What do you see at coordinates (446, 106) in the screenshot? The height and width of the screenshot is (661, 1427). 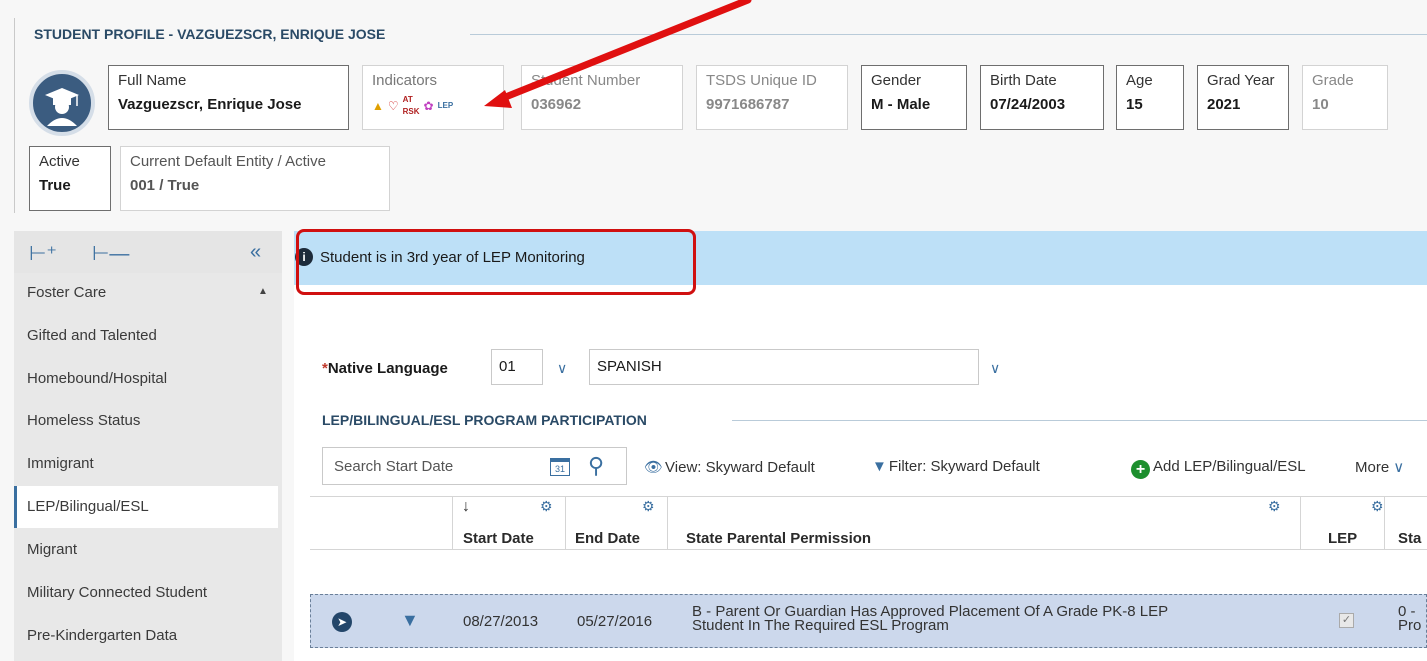 I see `lep-icon: LEP` at bounding box center [446, 106].